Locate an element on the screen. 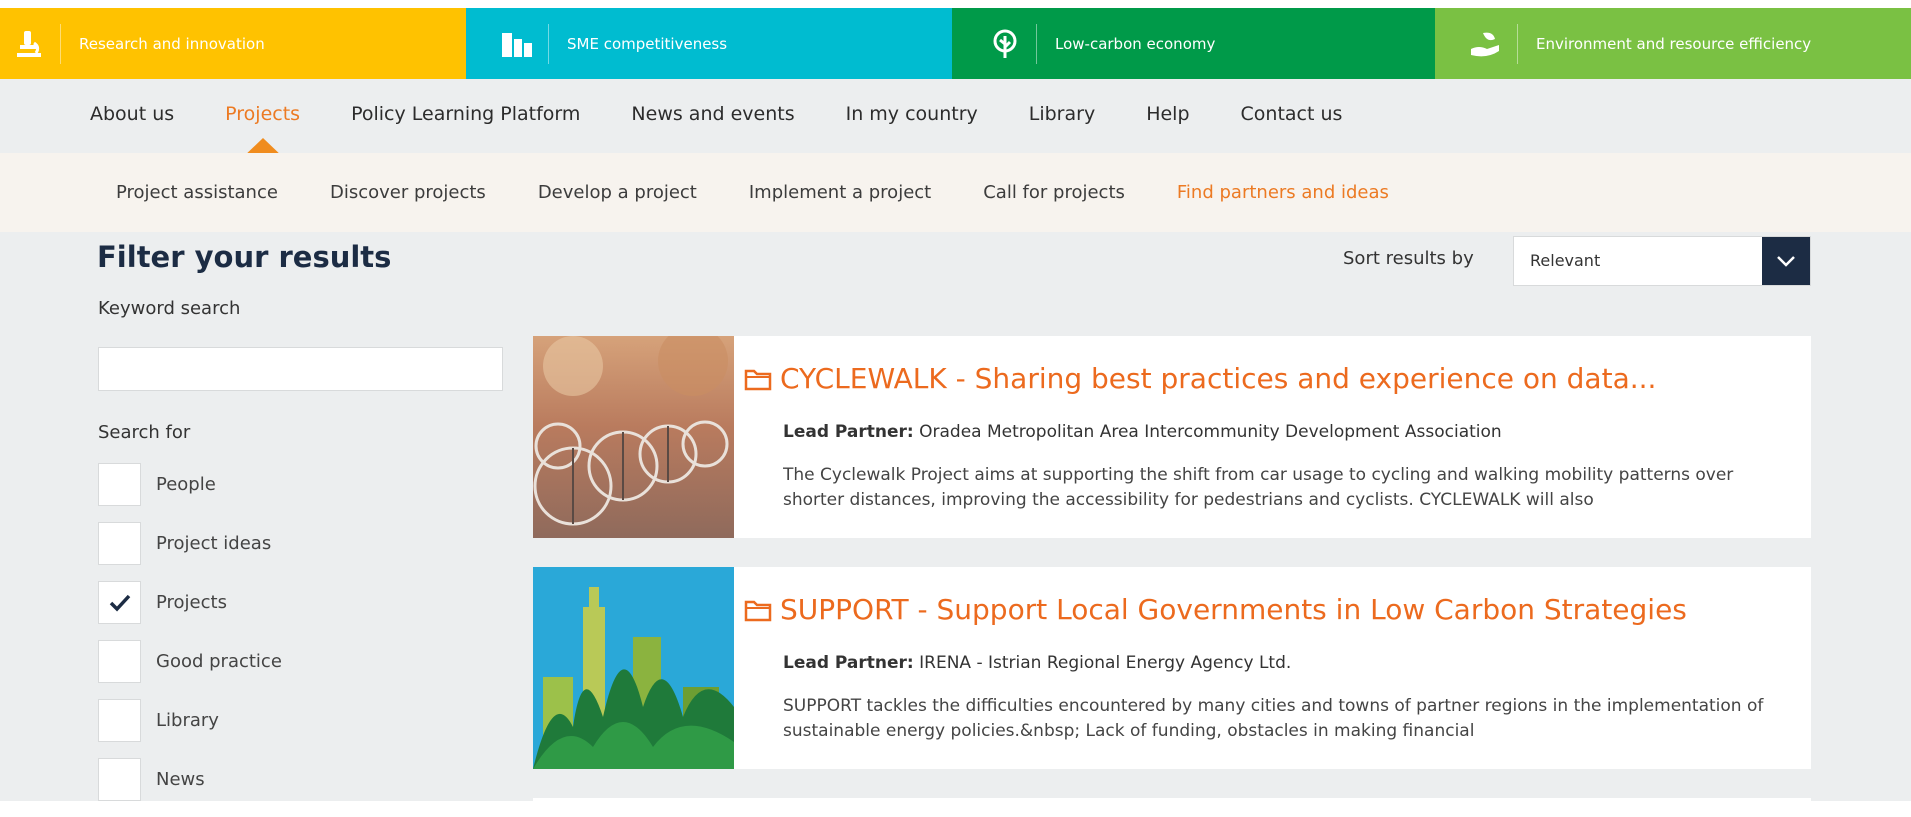  nav-help: Help is located at coordinates (1167, 114).